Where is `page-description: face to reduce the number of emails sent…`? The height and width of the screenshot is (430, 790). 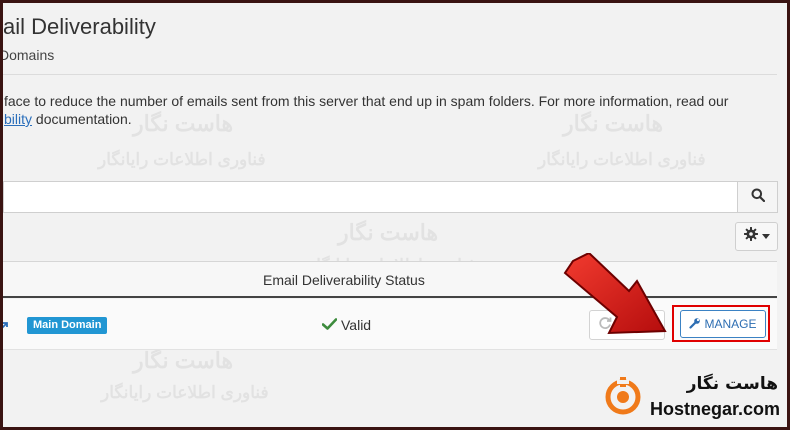 page-description: face to reduce the number of emails sent… is located at coordinates (391, 110).